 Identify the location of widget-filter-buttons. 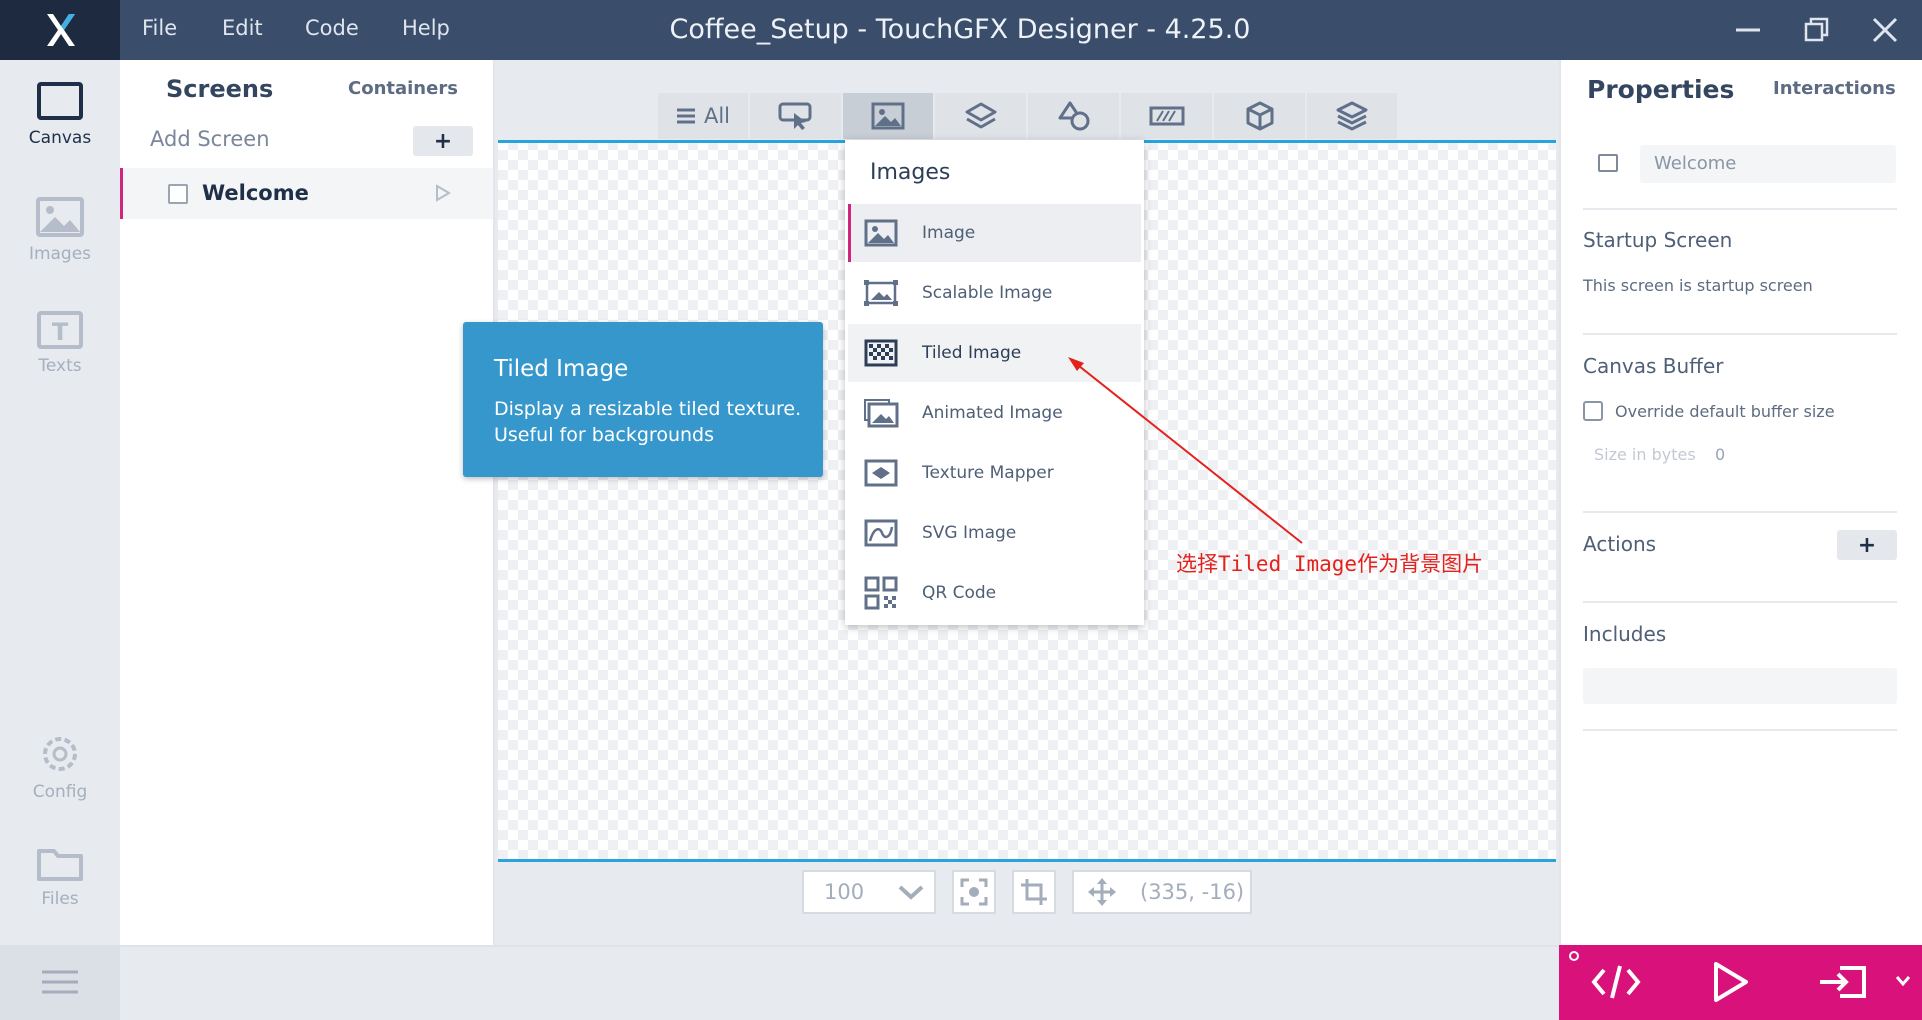
(795, 116).